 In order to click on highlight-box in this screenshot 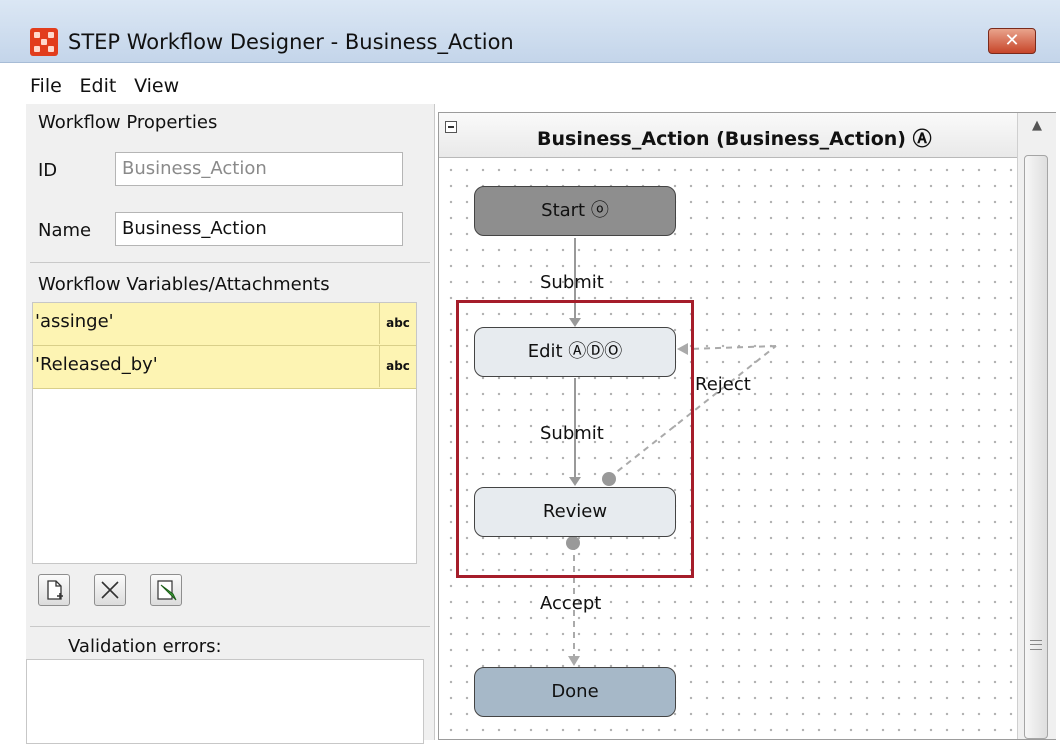, I will do `click(575, 439)`.